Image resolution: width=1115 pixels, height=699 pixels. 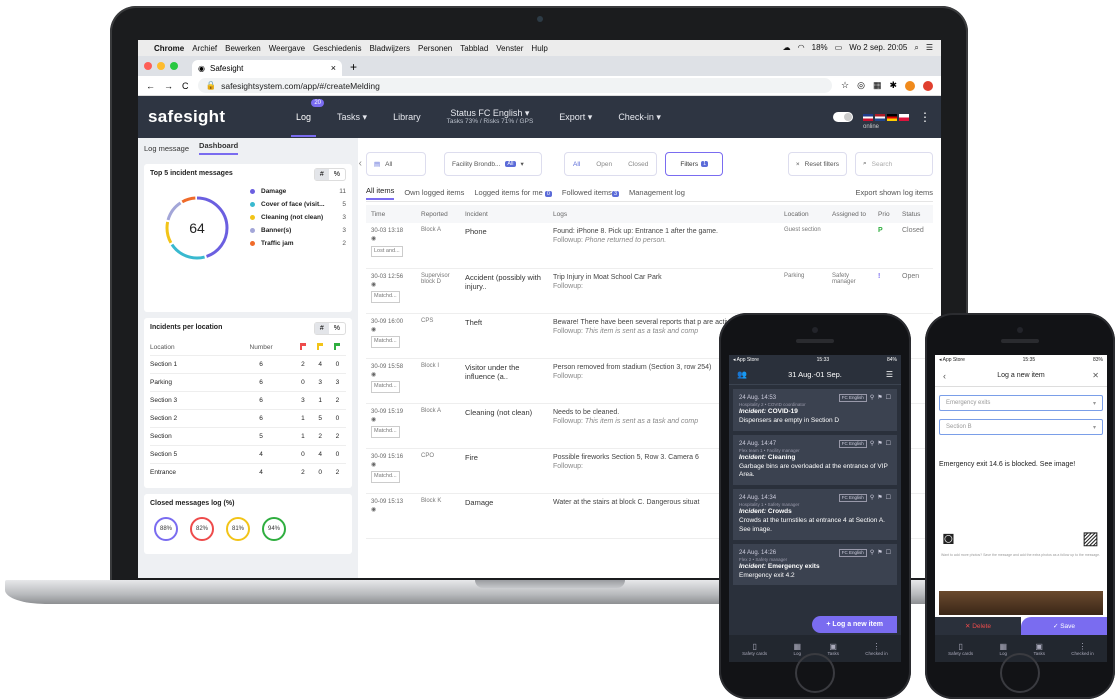 What do you see at coordinates (513, 192) in the screenshot?
I see `tab-logged-for-me: Logged items for me 0` at bounding box center [513, 192].